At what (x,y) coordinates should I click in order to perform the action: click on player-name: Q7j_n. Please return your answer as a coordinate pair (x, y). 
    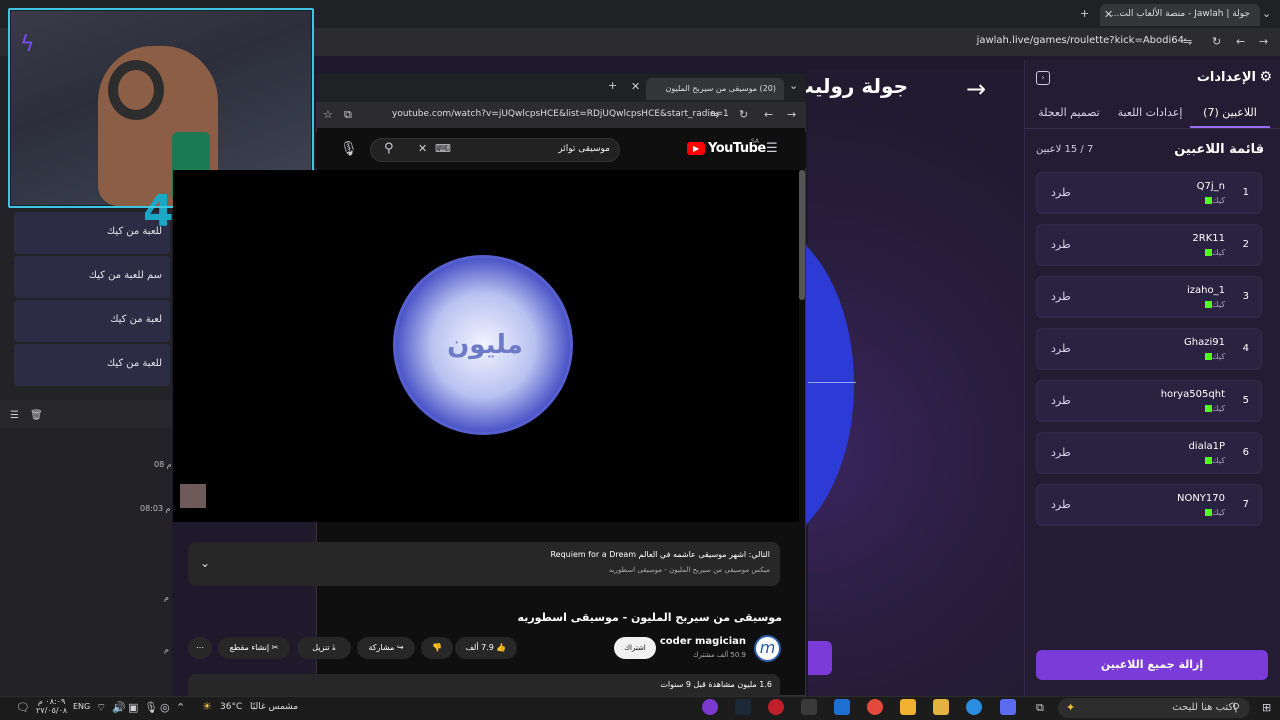
    Looking at the image, I should click on (1210, 186).